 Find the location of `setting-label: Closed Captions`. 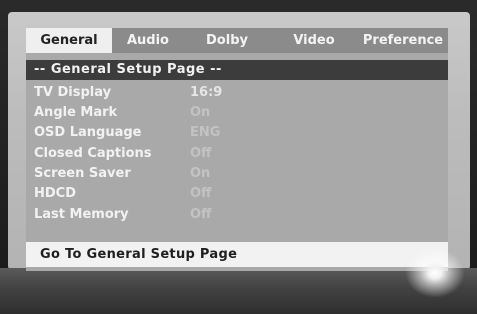

setting-label: Closed Captions is located at coordinates (93, 153).